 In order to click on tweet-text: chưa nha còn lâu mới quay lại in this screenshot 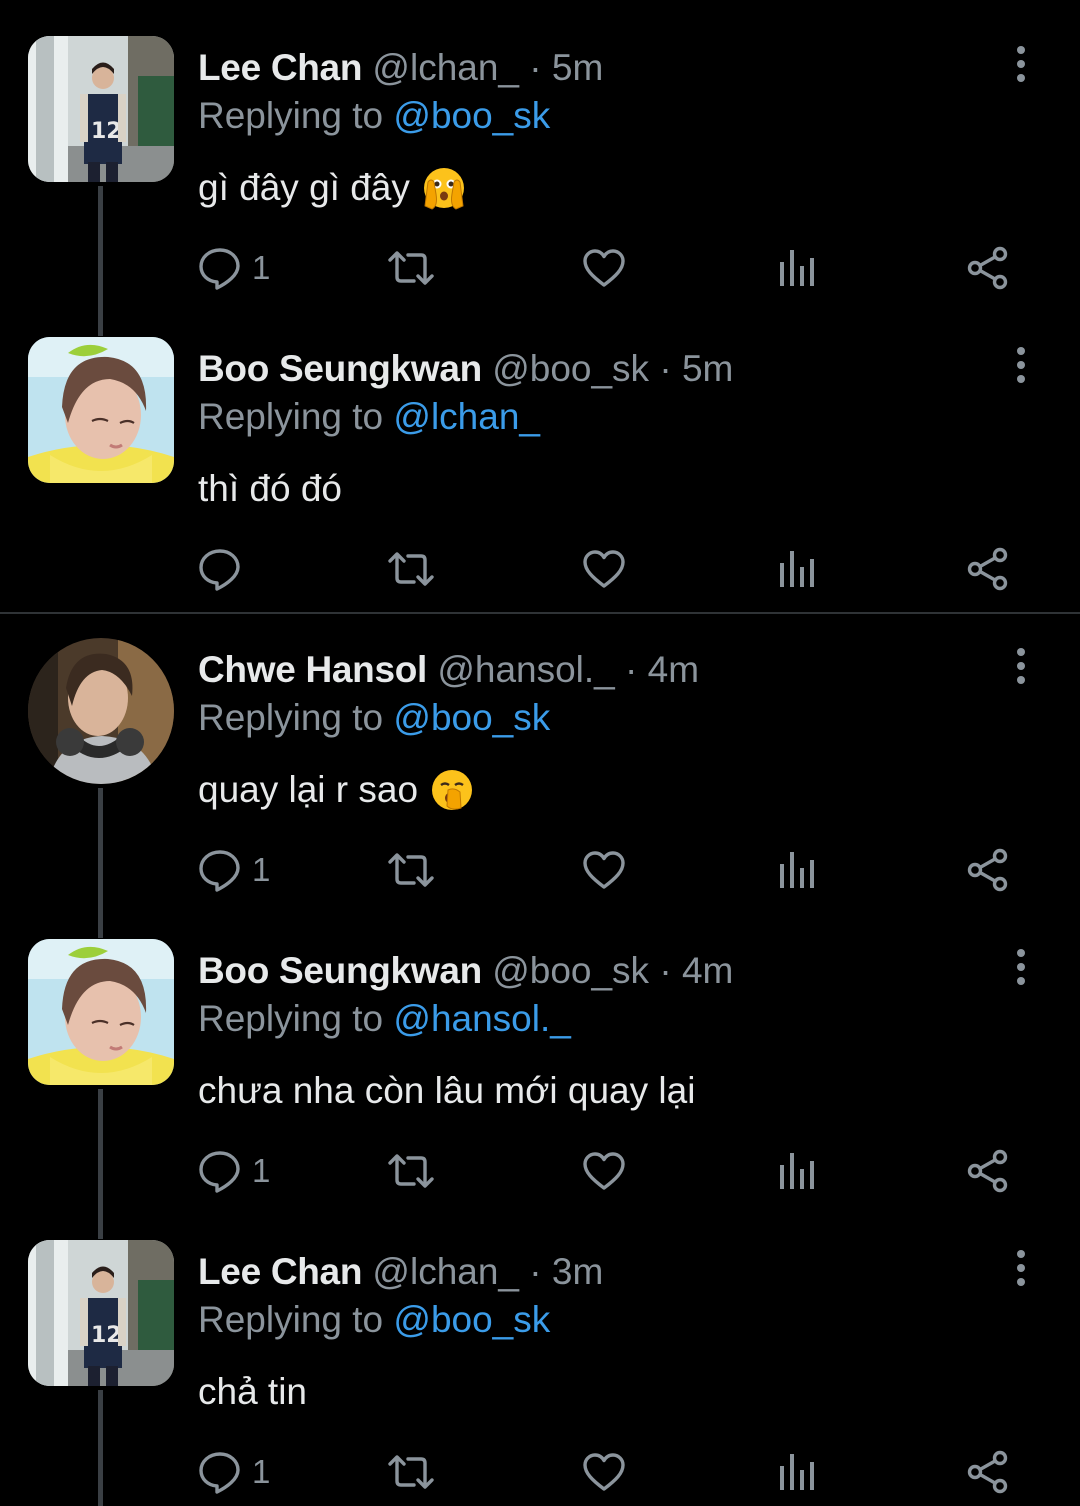, I will do `click(446, 1091)`.